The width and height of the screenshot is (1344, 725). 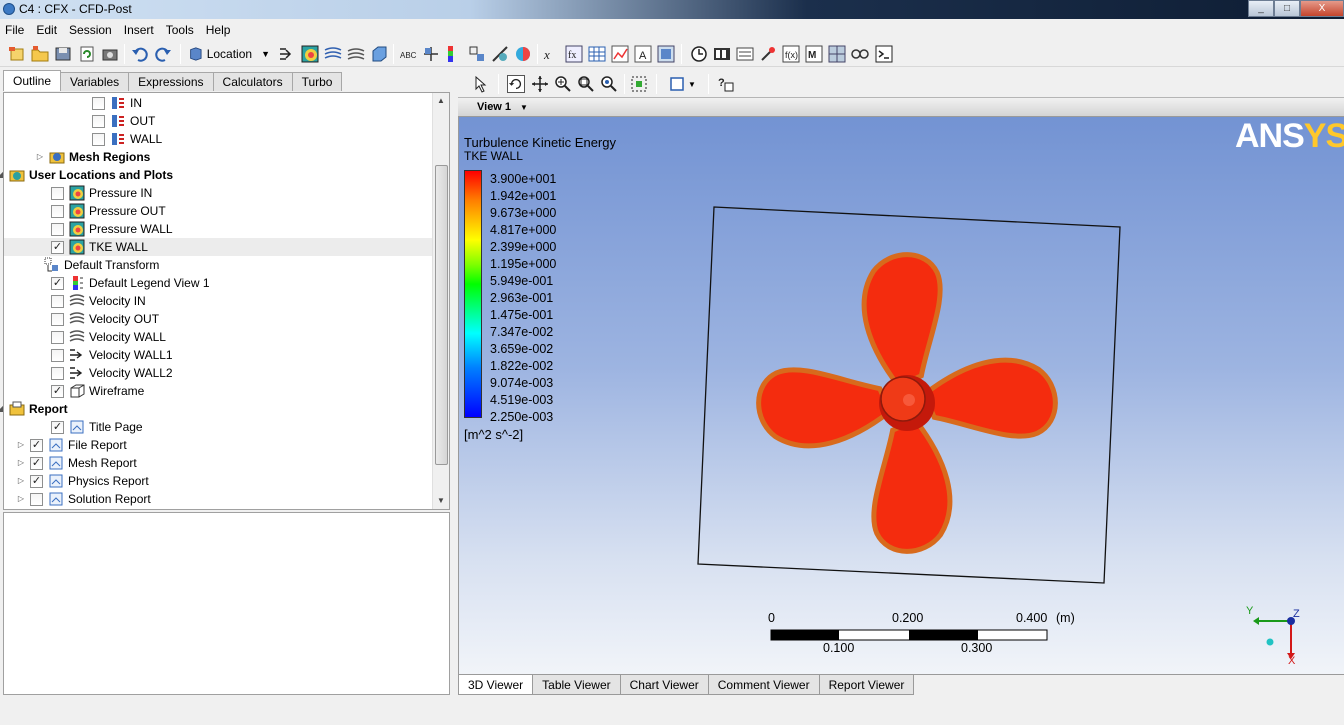 What do you see at coordinates (699, 54) in the screenshot?
I see `timestep-icon` at bounding box center [699, 54].